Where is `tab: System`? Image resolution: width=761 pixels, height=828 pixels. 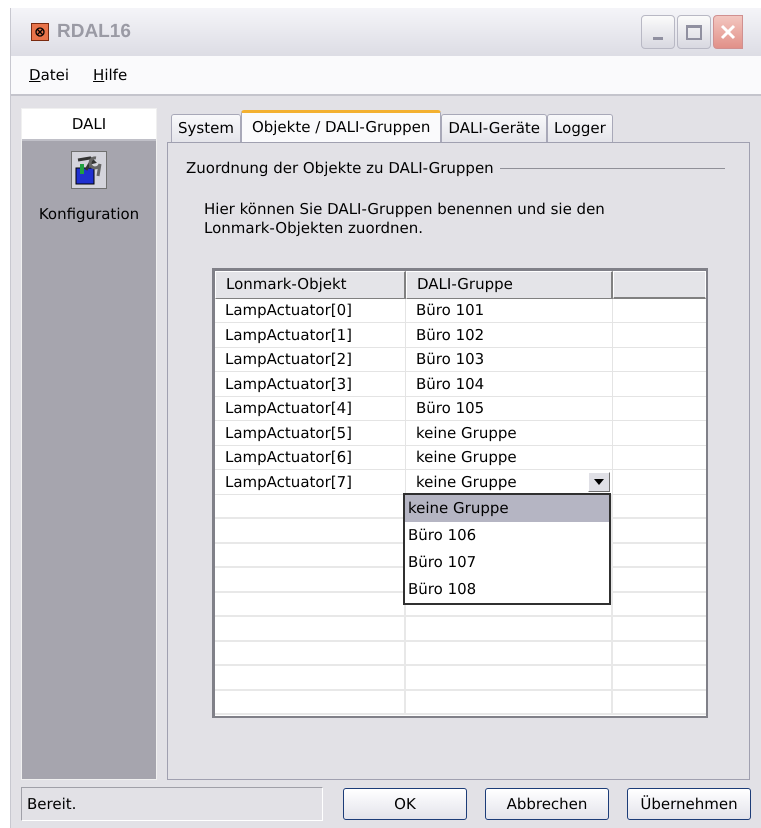 tab: System is located at coordinates (206, 128).